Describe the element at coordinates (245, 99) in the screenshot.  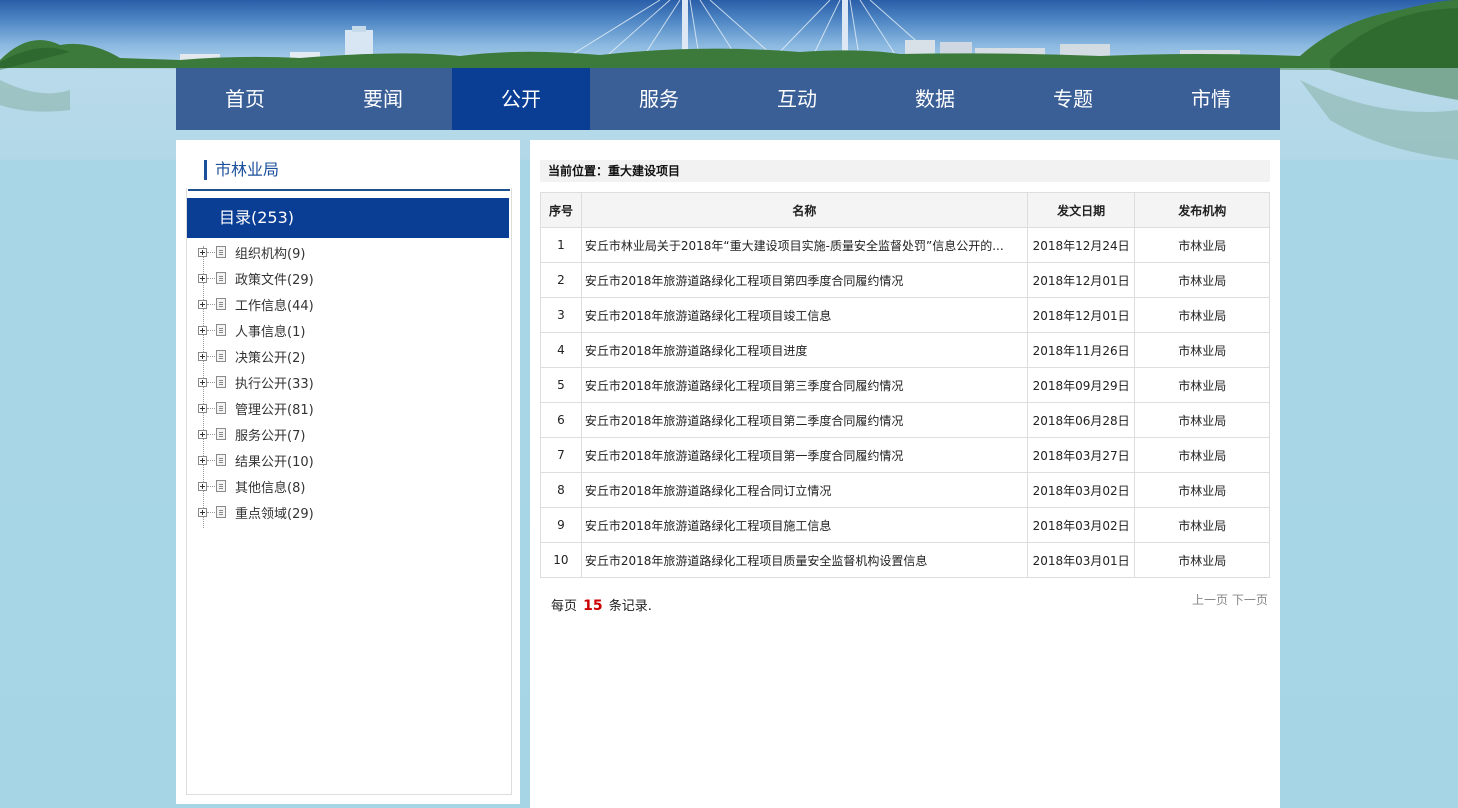
I see `nav-item-0: 首页` at that location.